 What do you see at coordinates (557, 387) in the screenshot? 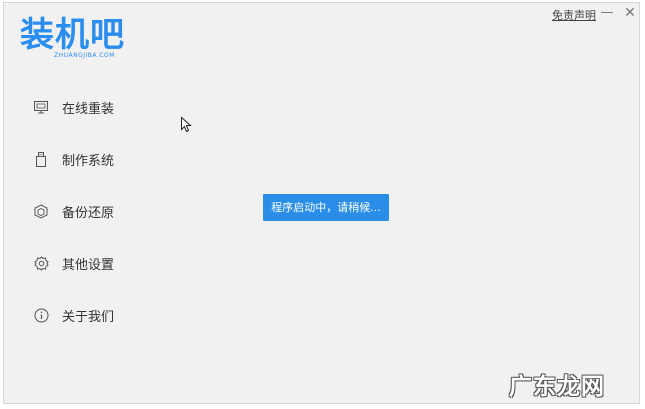
I see `watermark-text: 广东龙网` at bounding box center [557, 387].